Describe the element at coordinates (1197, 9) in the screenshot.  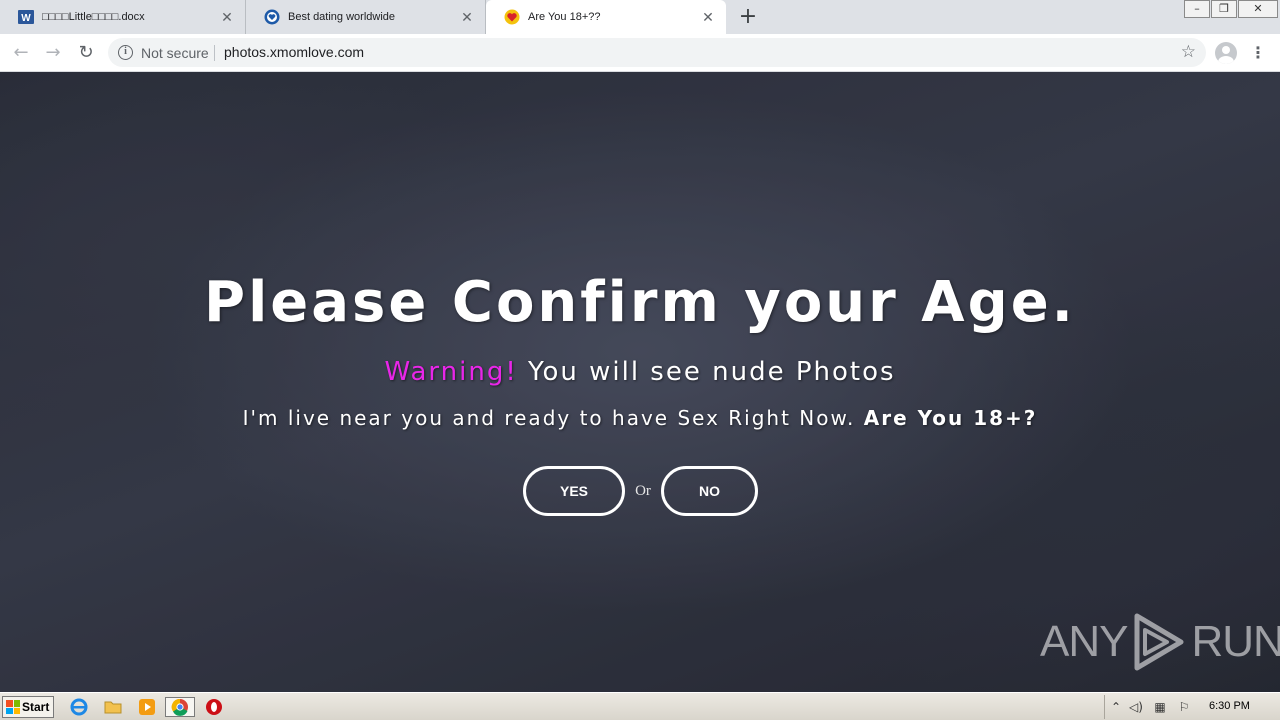
I see `minimize-button: –` at that location.